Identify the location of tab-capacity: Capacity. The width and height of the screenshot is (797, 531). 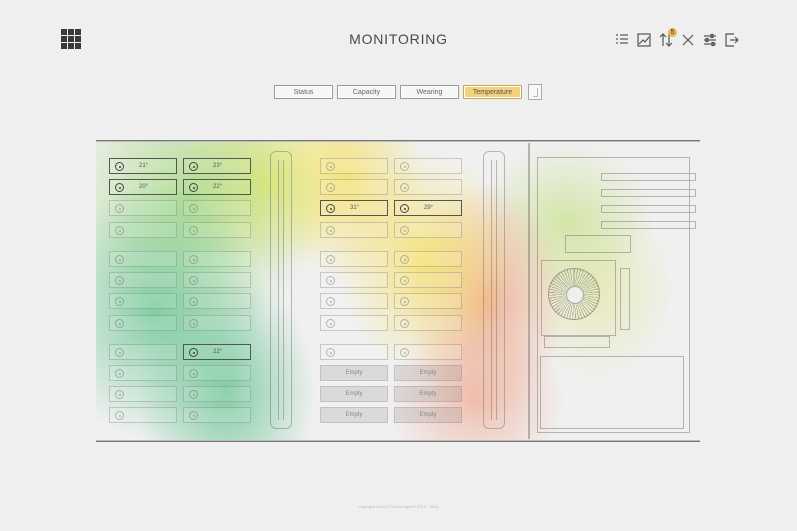
(366, 92).